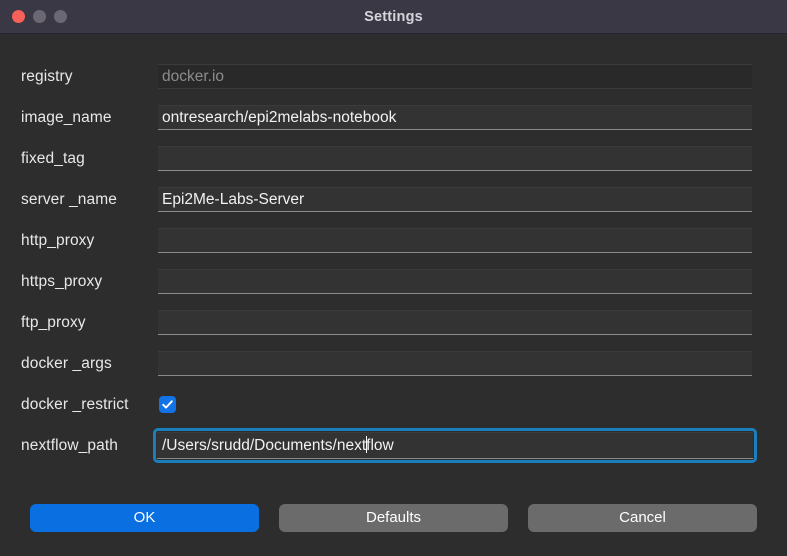 The width and height of the screenshot is (787, 556). I want to click on input-docker_args, so click(455, 363).